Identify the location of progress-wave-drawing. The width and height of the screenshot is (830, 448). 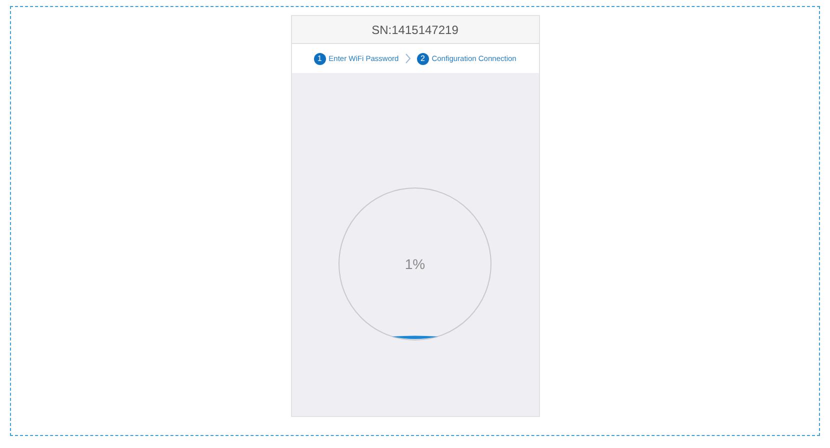
(415, 337).